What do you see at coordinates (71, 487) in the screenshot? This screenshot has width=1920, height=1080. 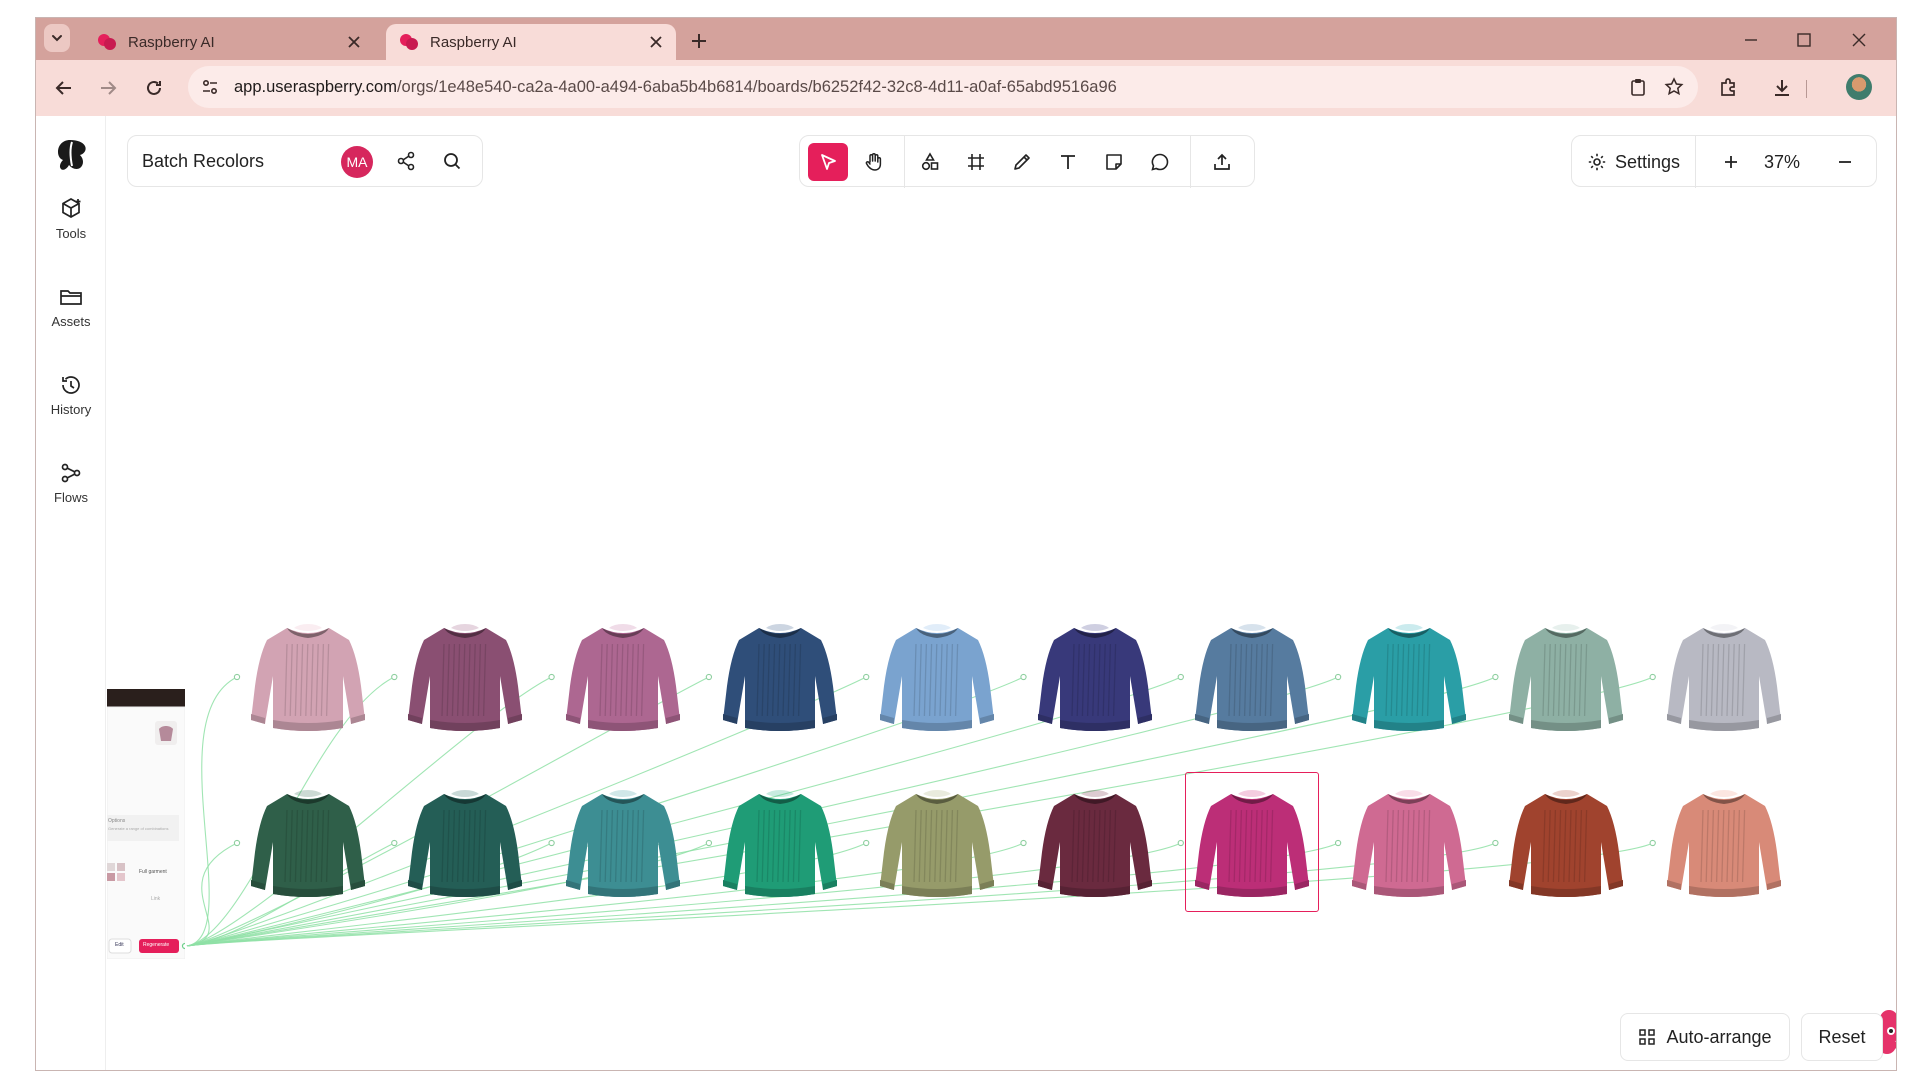 I see `sidebar-item-flows: Flows` at bounding box center [71, 487].